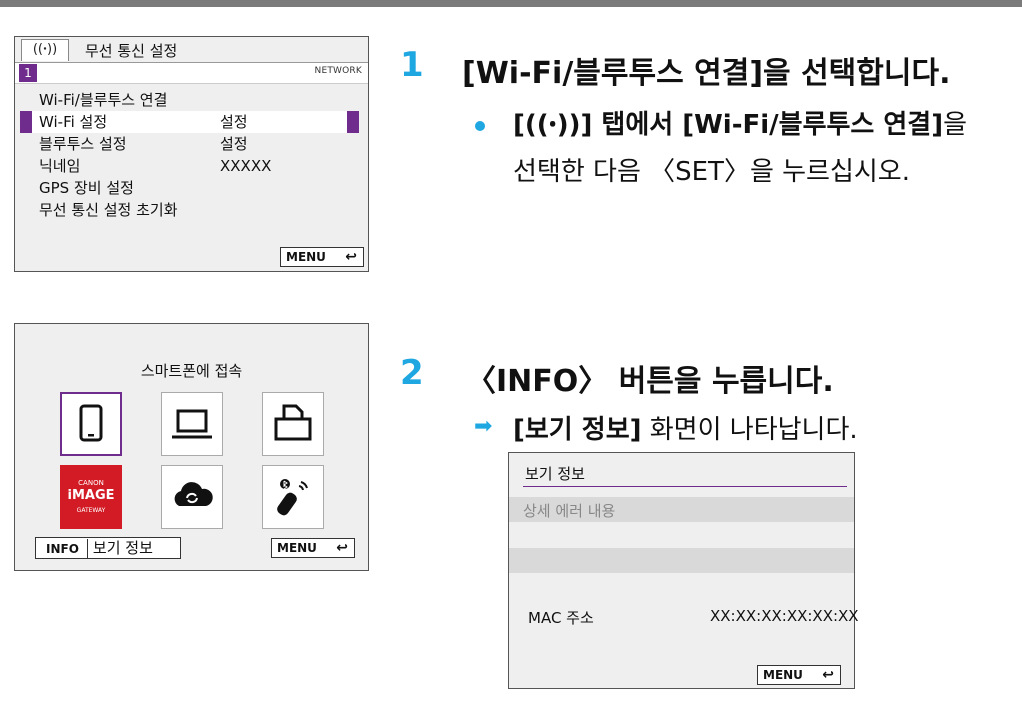  Describe the element at coordinates (412, 373) in the screenshot. I see `step-number: 2` at that location.